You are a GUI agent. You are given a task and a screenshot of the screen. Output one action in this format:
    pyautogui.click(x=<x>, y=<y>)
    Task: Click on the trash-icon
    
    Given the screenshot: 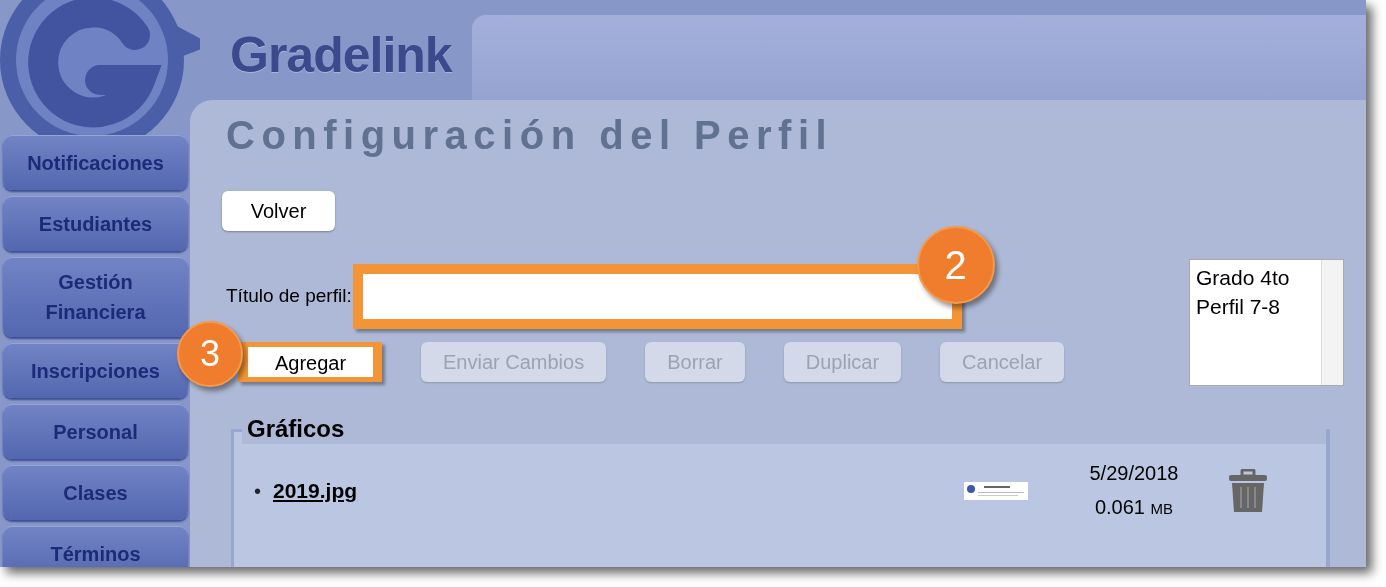 What is the action you would take?
    pyautogui.click(x=1248, y=491)
    